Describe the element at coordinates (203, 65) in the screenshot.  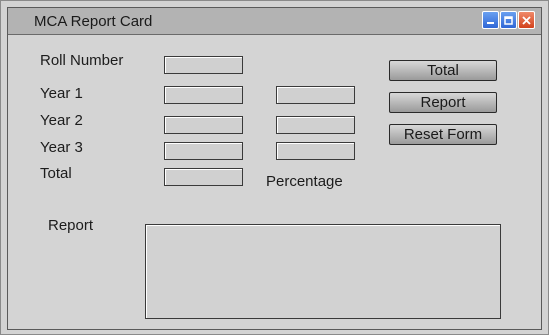
I see `roll-number-field` at that location.